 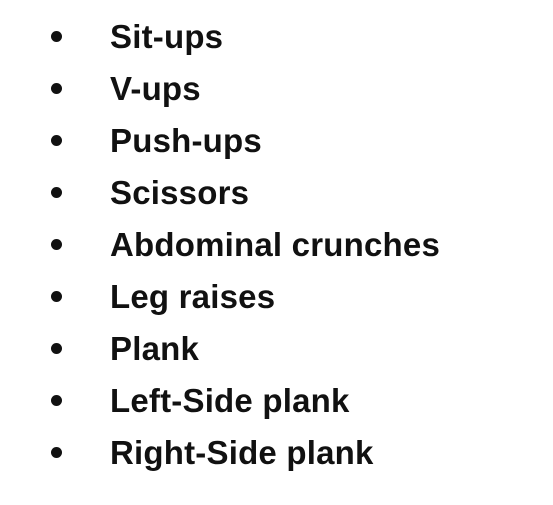 I want to click on list-item-label: V-ups, so click(x=155, y=88).